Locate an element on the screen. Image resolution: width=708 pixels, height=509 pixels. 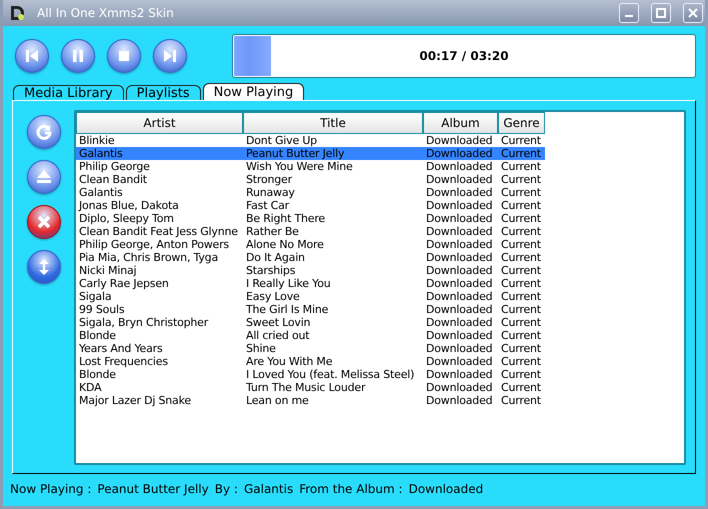
status-label: Now Playing : is located at coordinates (51, 489).